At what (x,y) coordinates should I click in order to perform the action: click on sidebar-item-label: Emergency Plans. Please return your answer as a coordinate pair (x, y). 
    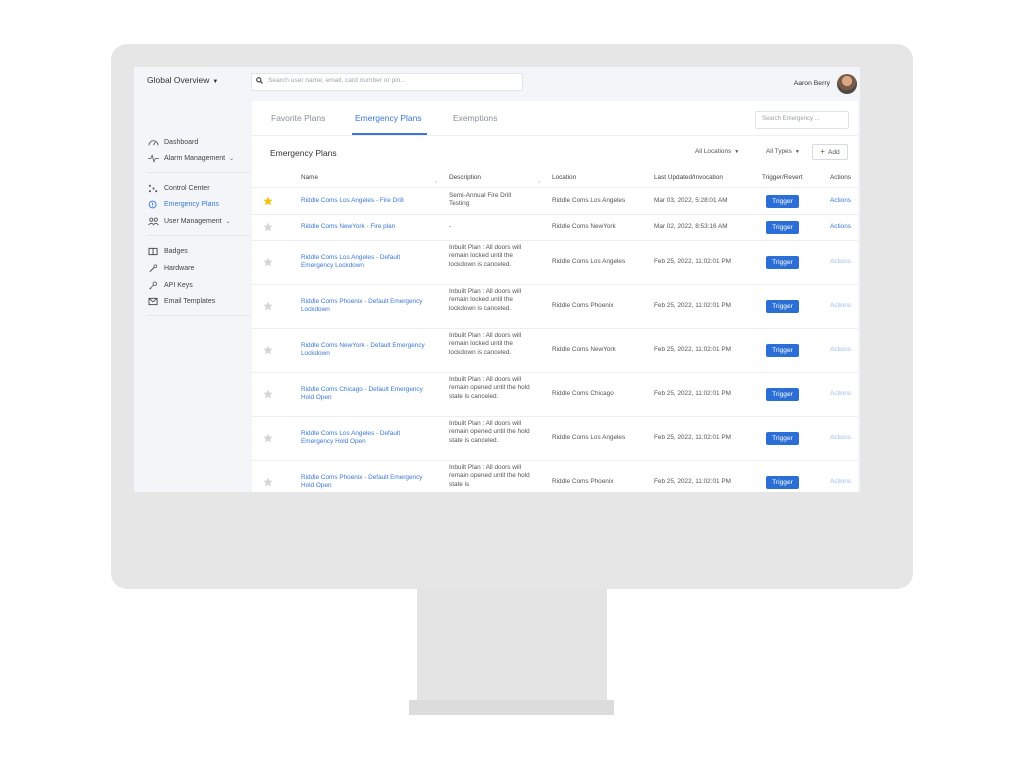
    Looking at the image, I should click on (191, 204).